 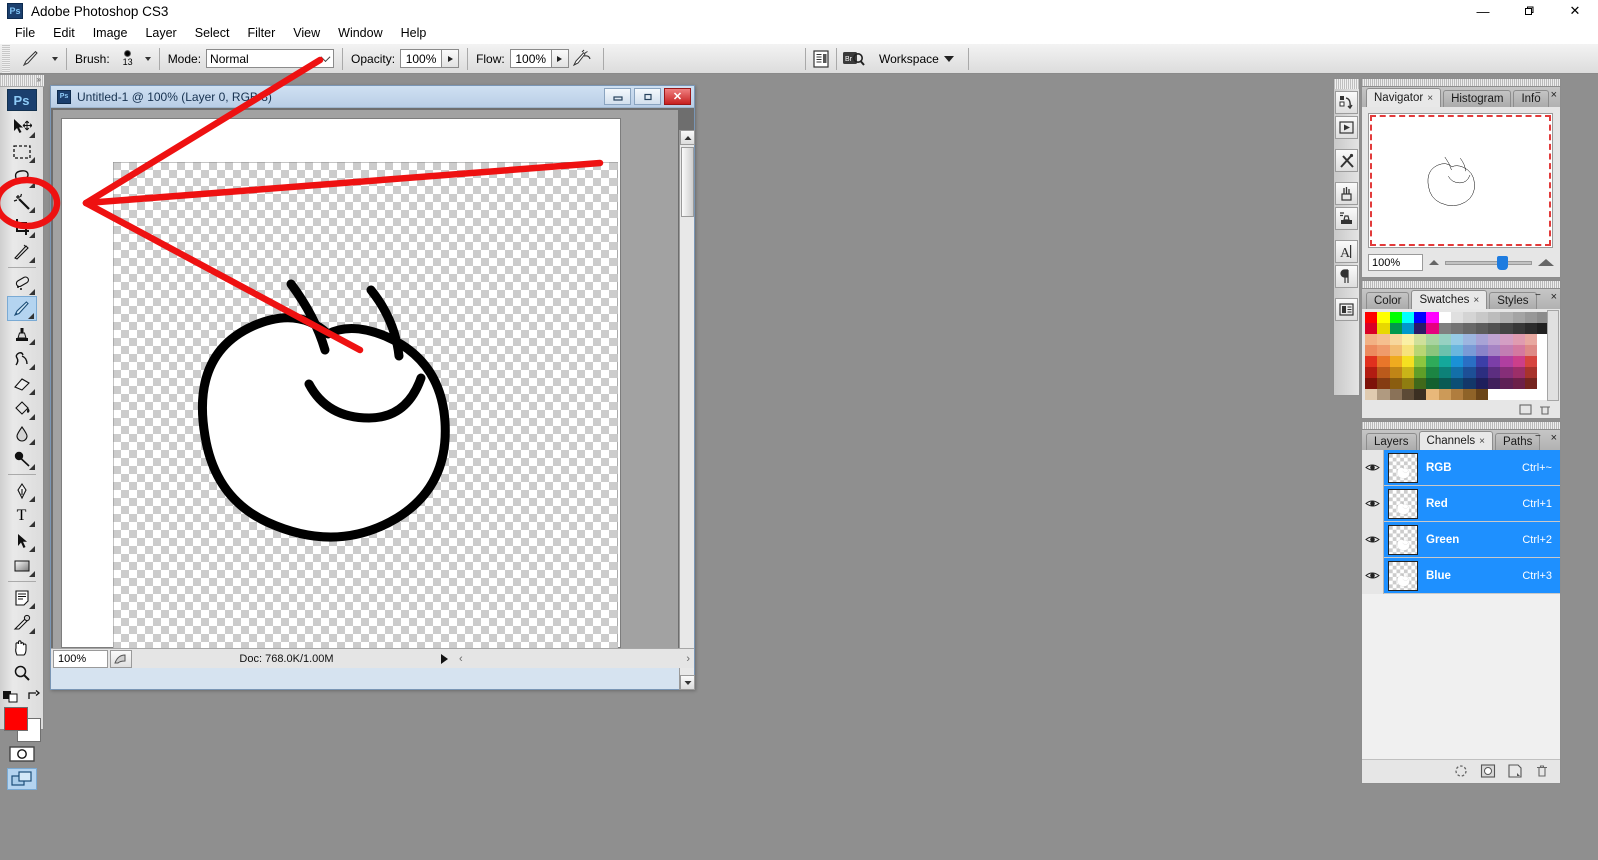 What do you see at coordinates (160, 33) in the screenshot?
I see `menu-layer: Layer` at bounding box center [160, 33].